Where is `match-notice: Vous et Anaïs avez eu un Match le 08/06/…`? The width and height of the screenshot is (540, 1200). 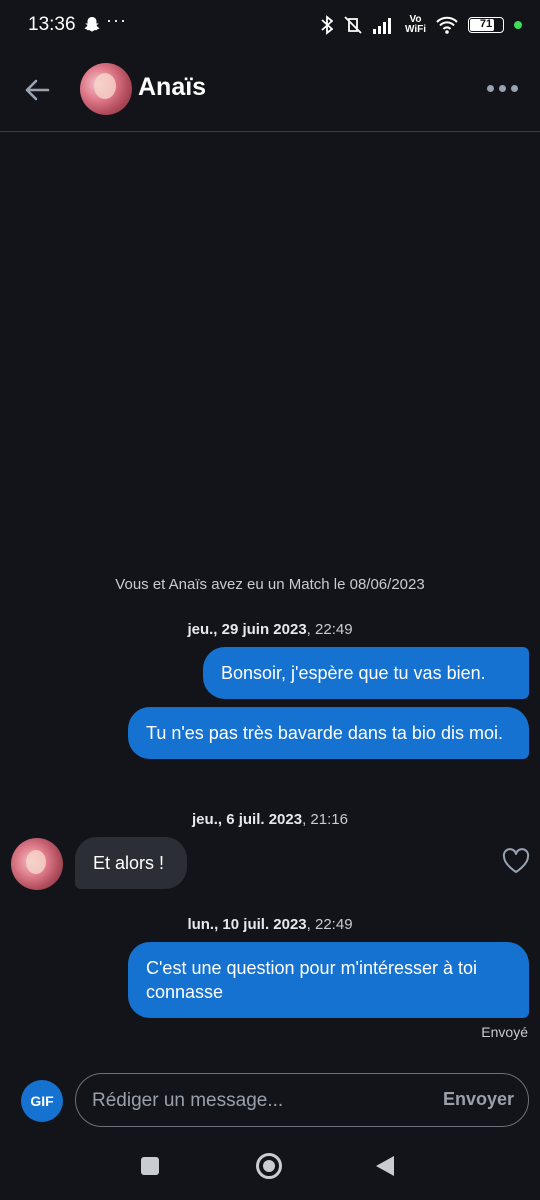 match-notice: Vous et Anaïs avez eu un Match le 08/06/… is located at coordinates (270, 584).